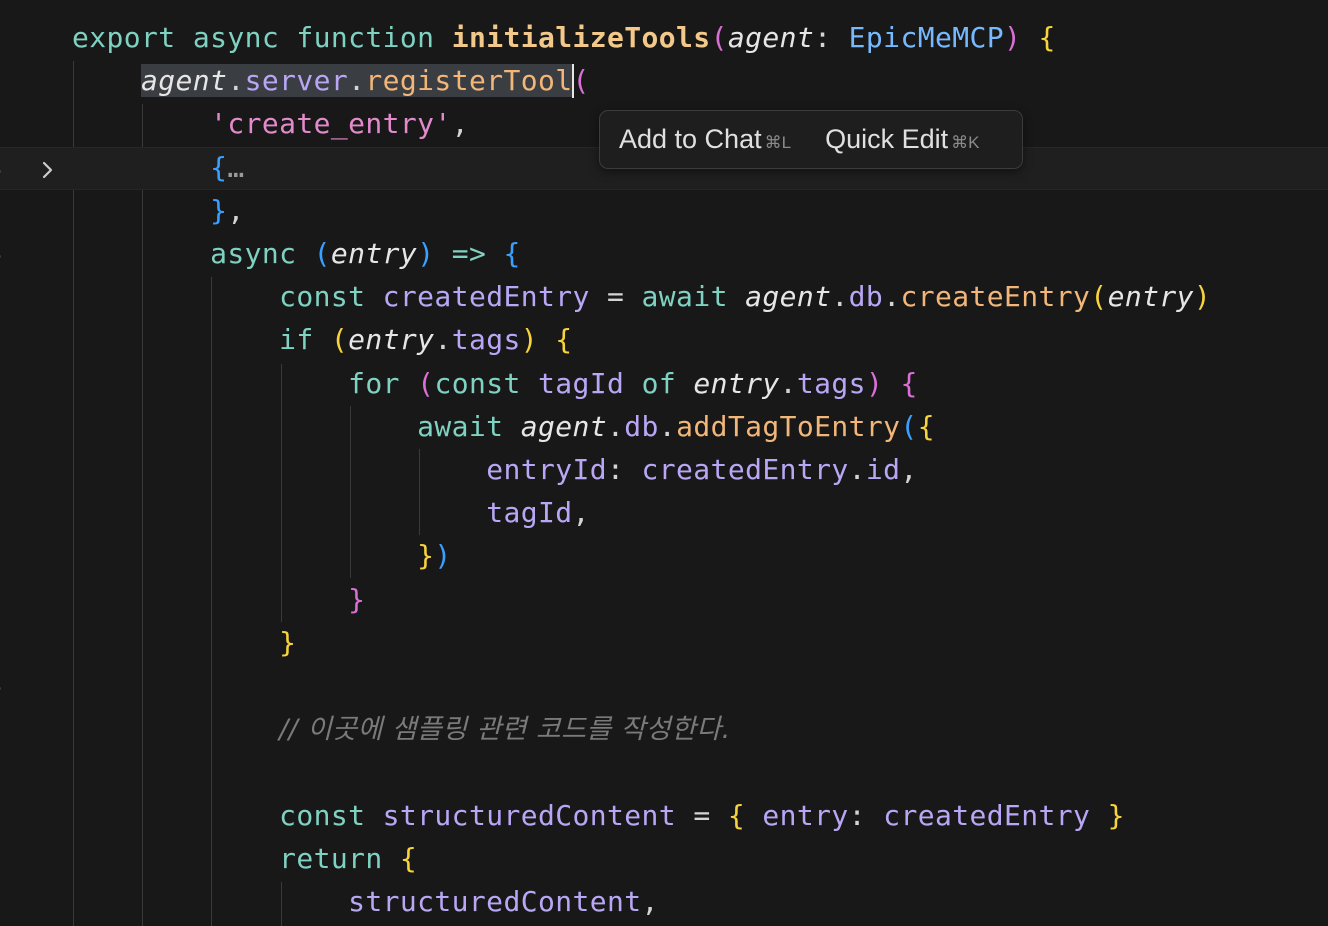 The width and height of the screenshot is (1328, 926). Describe the element at coordinates (664, 81) in the screenshot. I see `code-line-current: 2 agent.server.registerTool(` at that location.